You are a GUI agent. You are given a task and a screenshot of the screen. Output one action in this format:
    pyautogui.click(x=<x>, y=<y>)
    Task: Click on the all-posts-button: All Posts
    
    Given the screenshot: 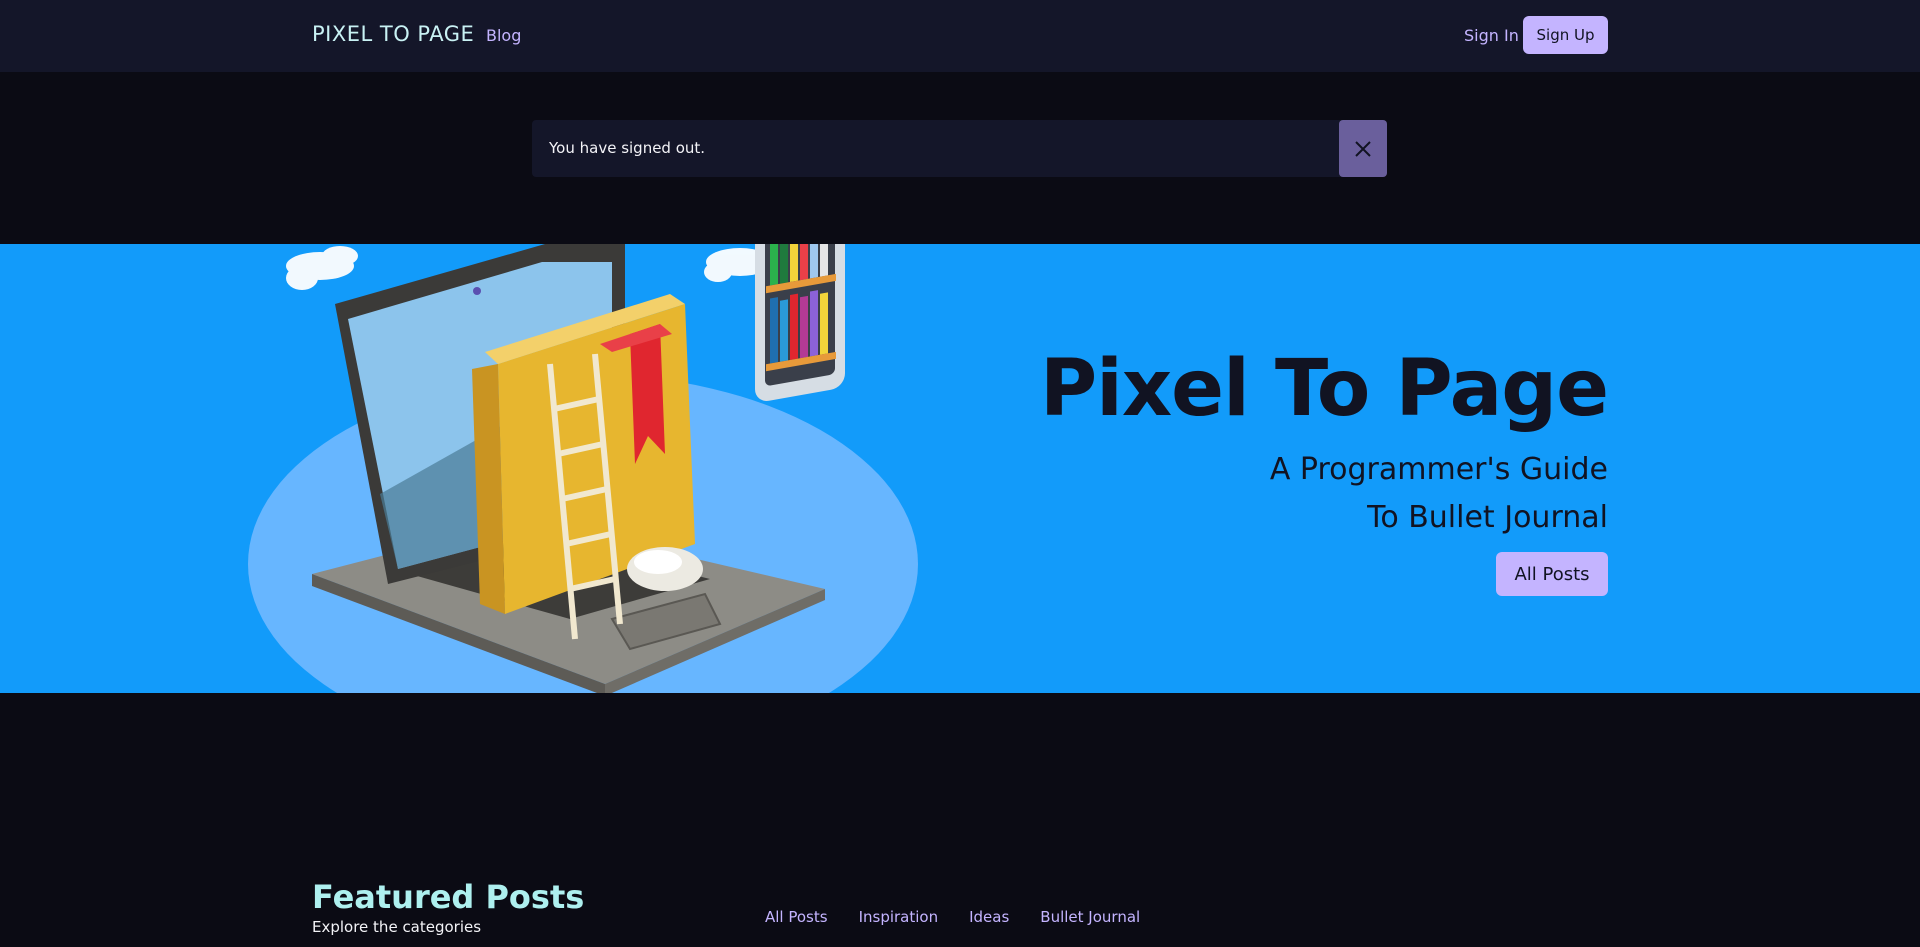 What is the action you would take?
    pyautogui.click(x=1552, y=574)
    